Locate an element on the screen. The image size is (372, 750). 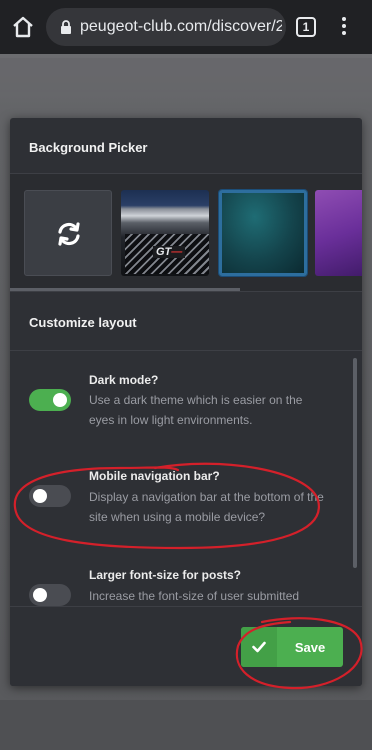
check-icon is located at coordinates (259, 647).